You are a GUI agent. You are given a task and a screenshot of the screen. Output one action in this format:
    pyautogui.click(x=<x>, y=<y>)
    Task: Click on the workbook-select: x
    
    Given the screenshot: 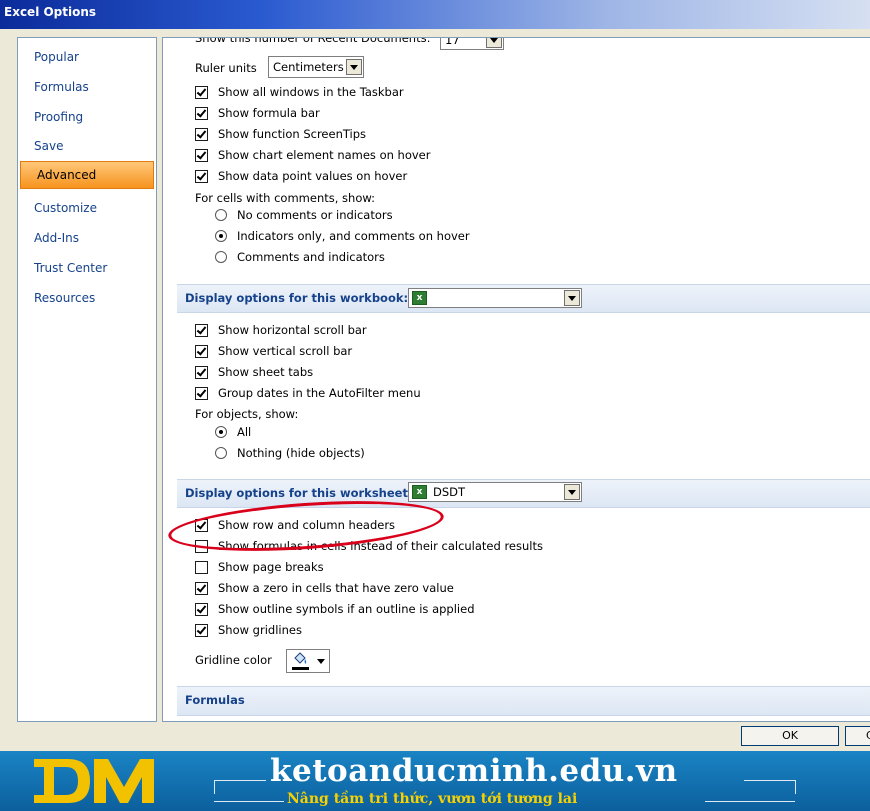 What is the action you would take?
    pyautogui.click(x=495, y=298)
    